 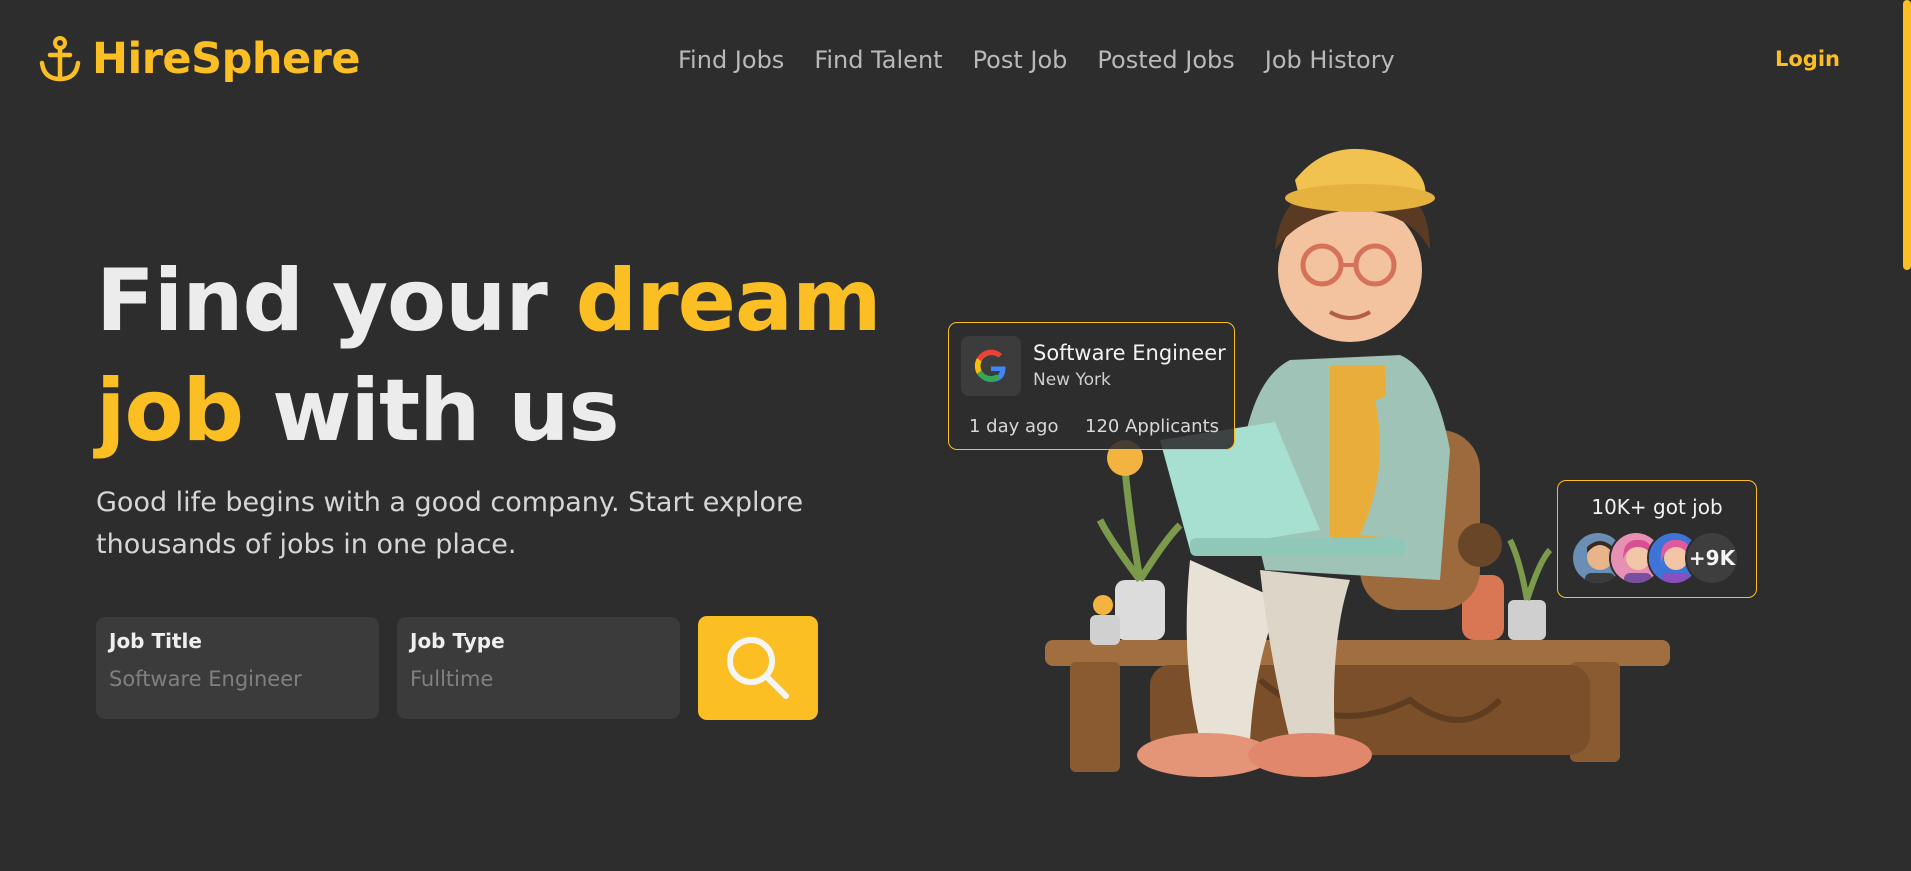 What do you see at coordinates (1657, 507) in the screenshot?
I see `hired-stats-title: 10K+ got job` at bounding box center [1657, 507].